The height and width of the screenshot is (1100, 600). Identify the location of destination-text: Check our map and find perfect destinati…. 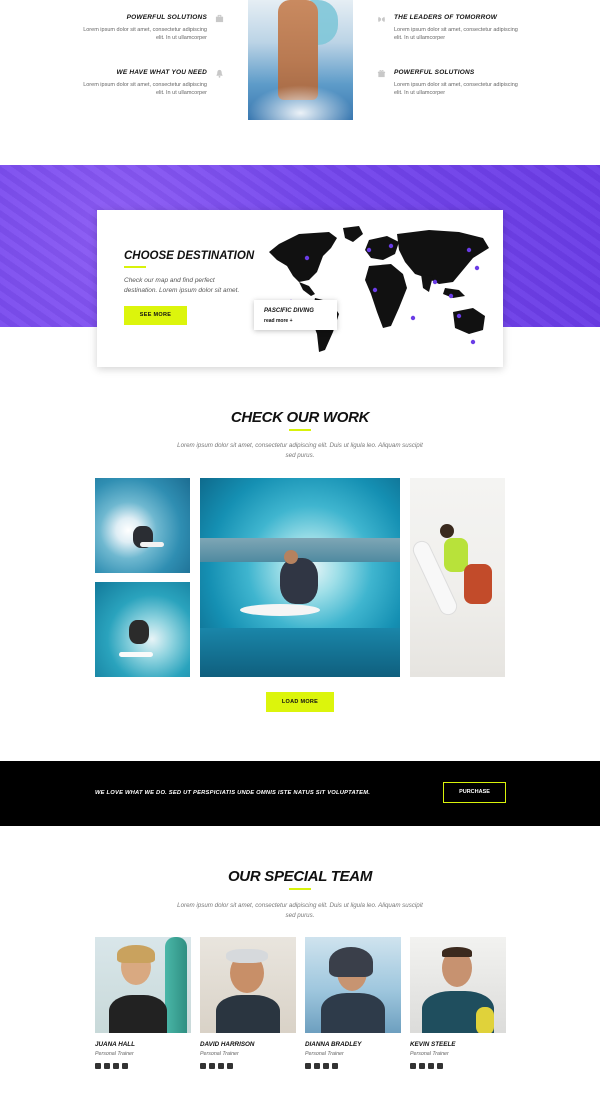
(182, 285).